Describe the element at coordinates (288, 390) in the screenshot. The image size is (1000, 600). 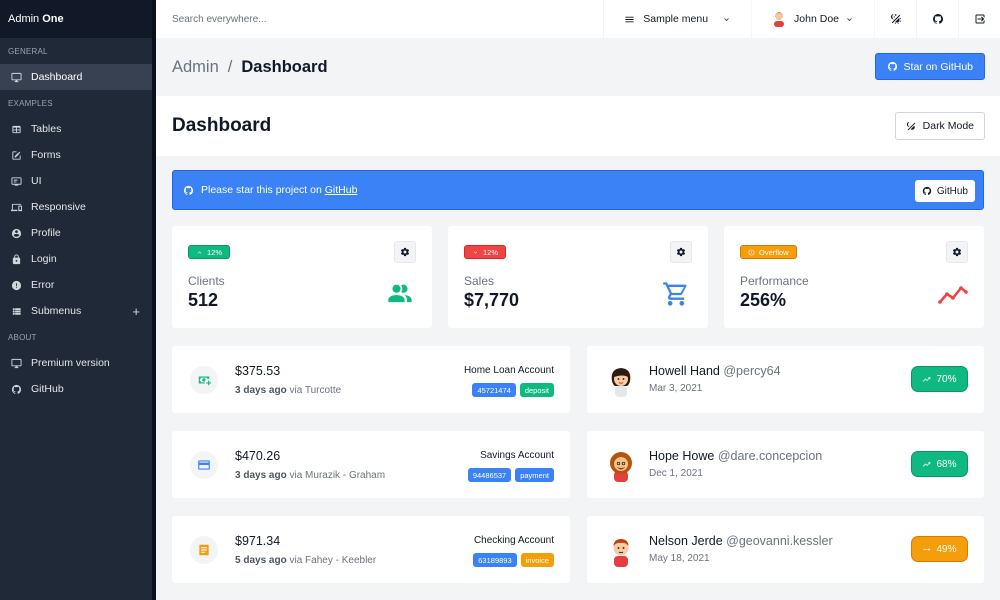
I see `transaction-meta: 3 days ago via Turcotte` at that location.